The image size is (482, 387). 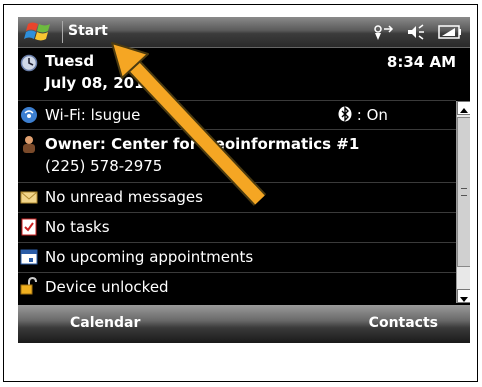 What do you see at coordinates (29, 63) in the screenshot?
I see `clock-icon` at bounding box center [29, 63].